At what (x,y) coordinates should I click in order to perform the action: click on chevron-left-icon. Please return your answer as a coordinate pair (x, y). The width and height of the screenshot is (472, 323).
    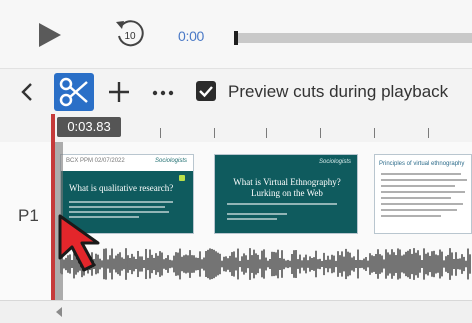
    Looking at the image, I should click on (27, 92).